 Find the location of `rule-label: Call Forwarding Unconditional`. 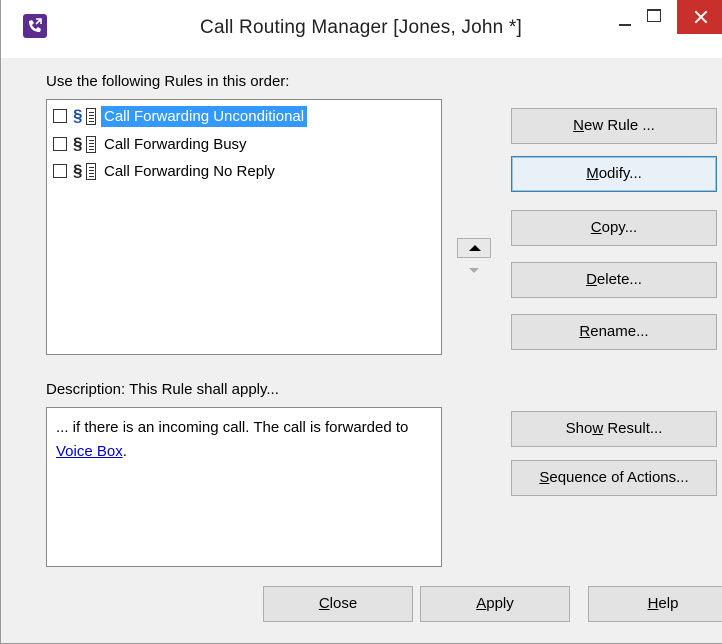

rule-label: Call Forwarding Unconditional is located at coordinates (204, 116).